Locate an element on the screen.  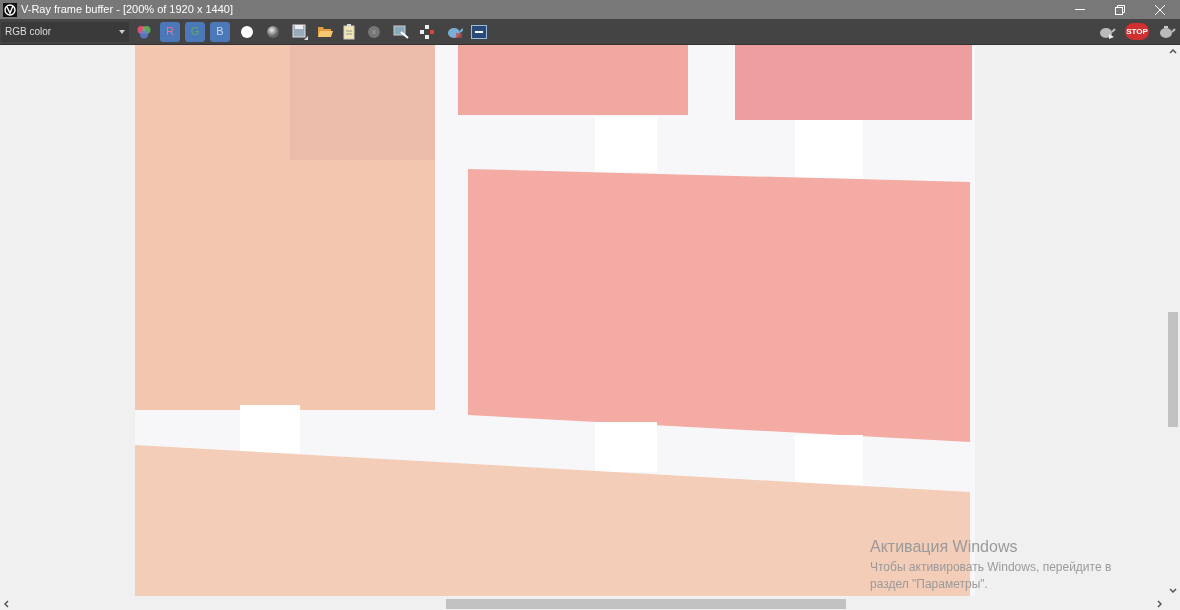
sphere-icon is located at coordinates (273, 31).